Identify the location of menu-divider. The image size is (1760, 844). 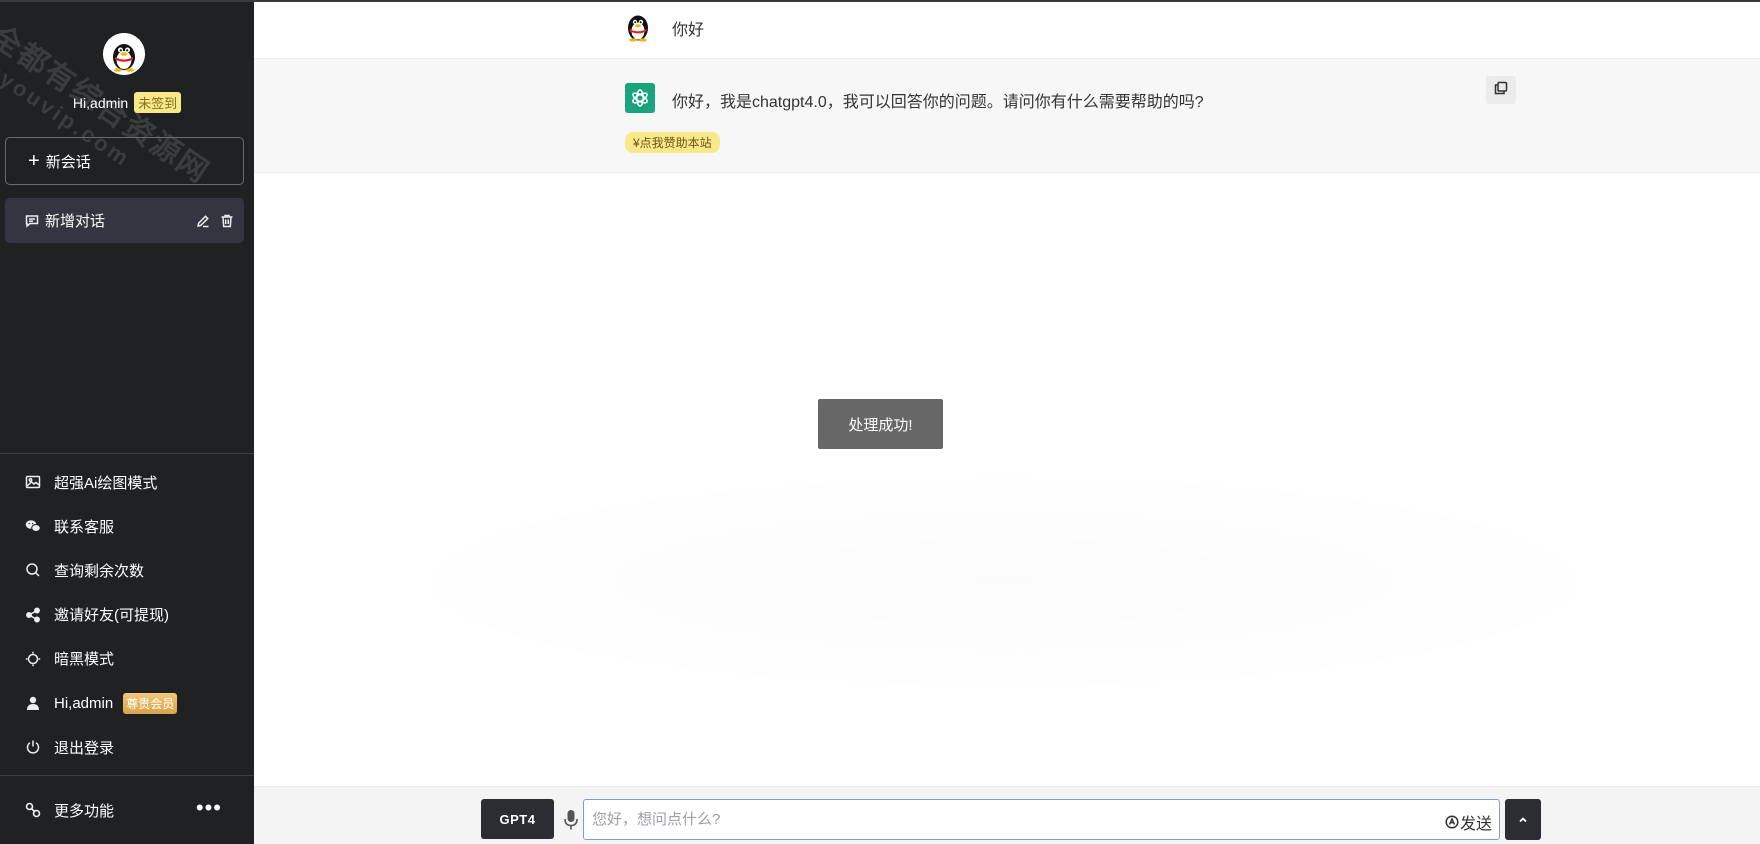
(127, 453).